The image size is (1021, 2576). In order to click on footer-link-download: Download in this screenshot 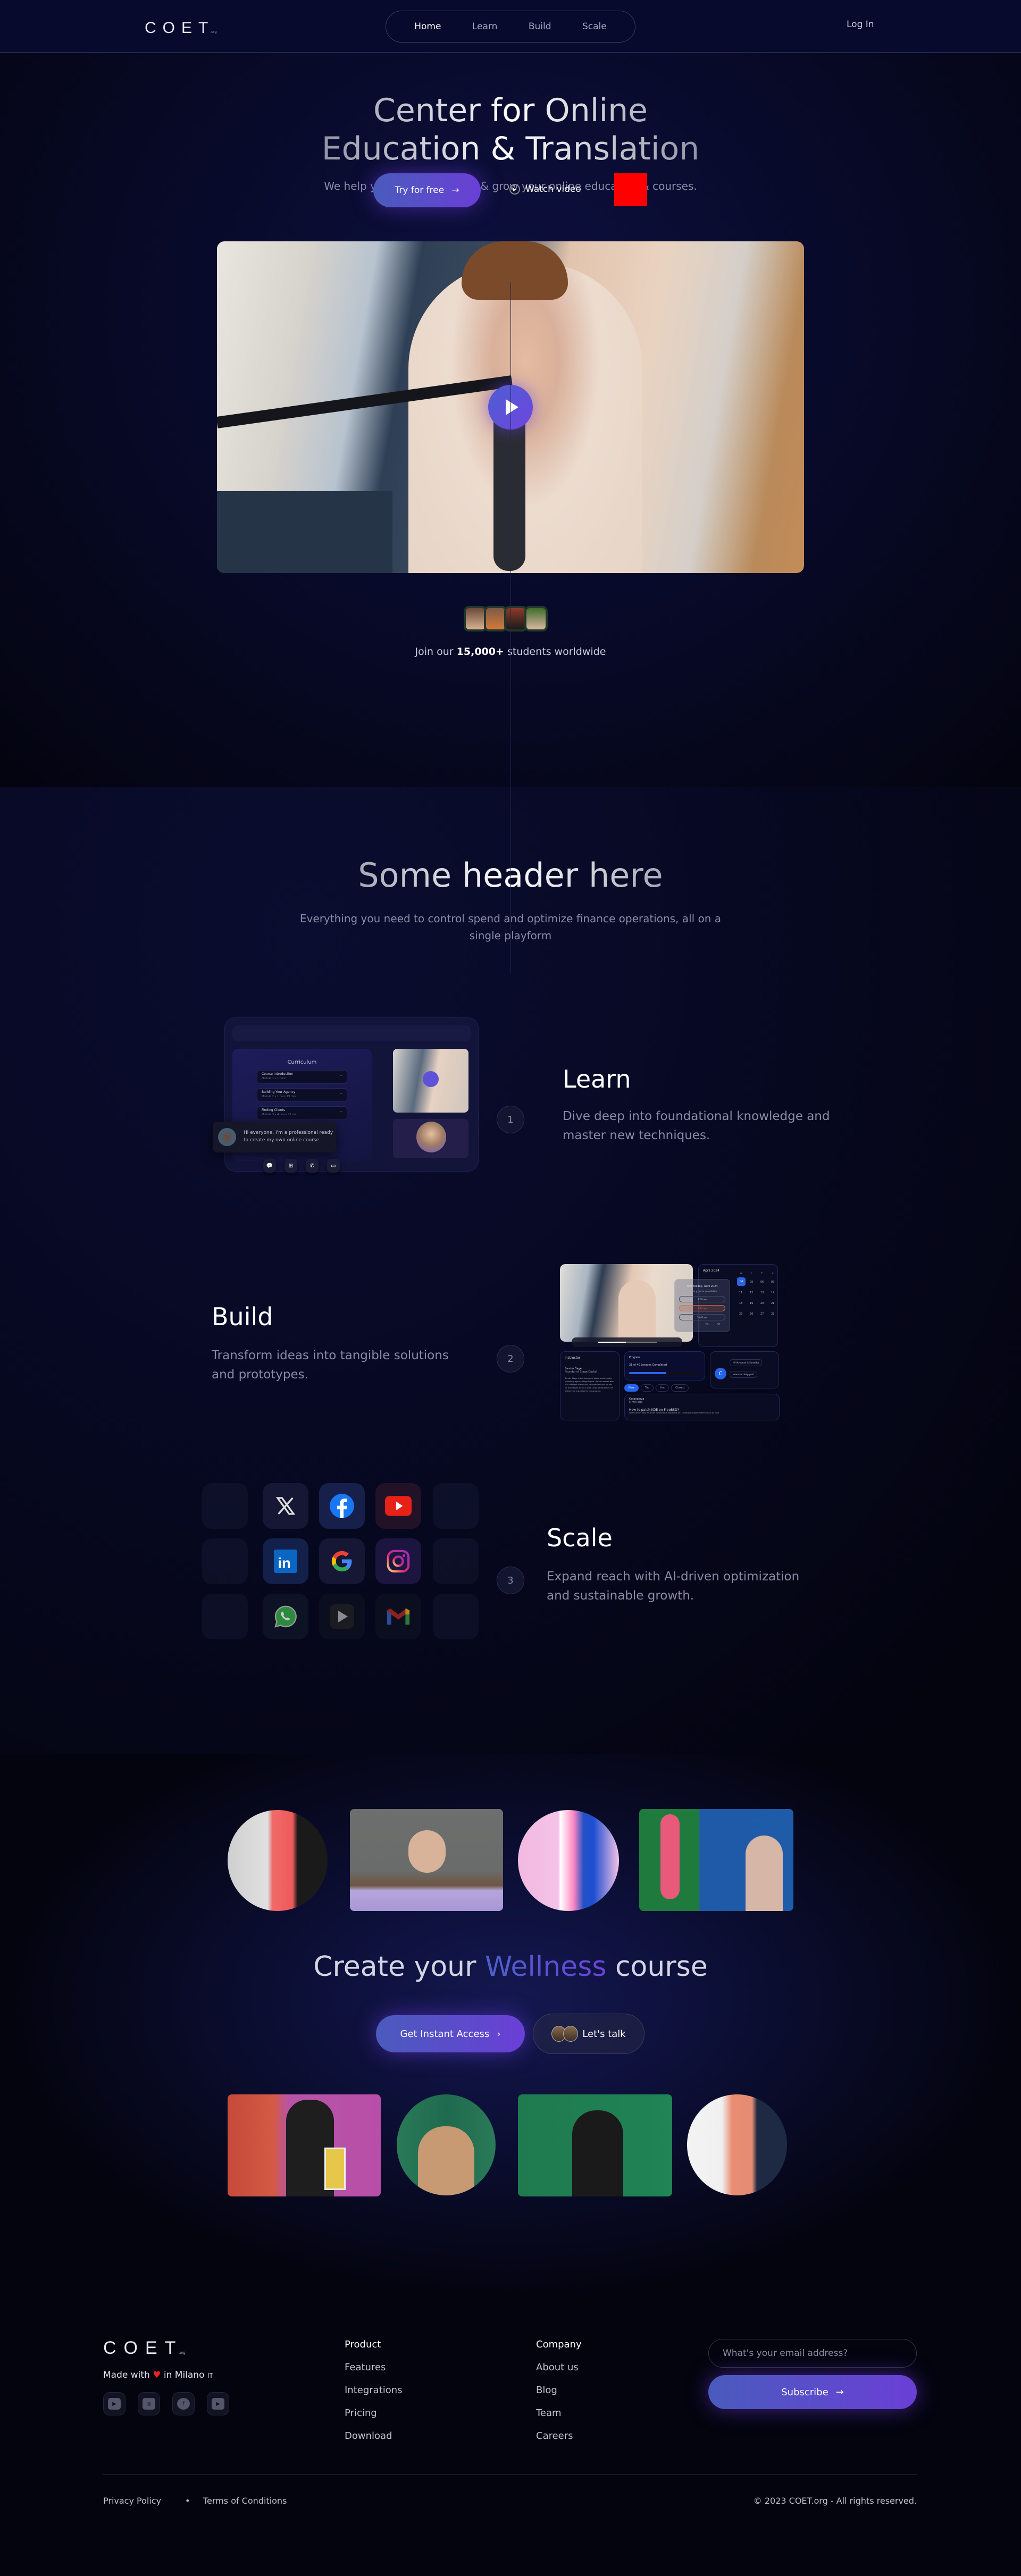, I will do `click(374, 2436)`.